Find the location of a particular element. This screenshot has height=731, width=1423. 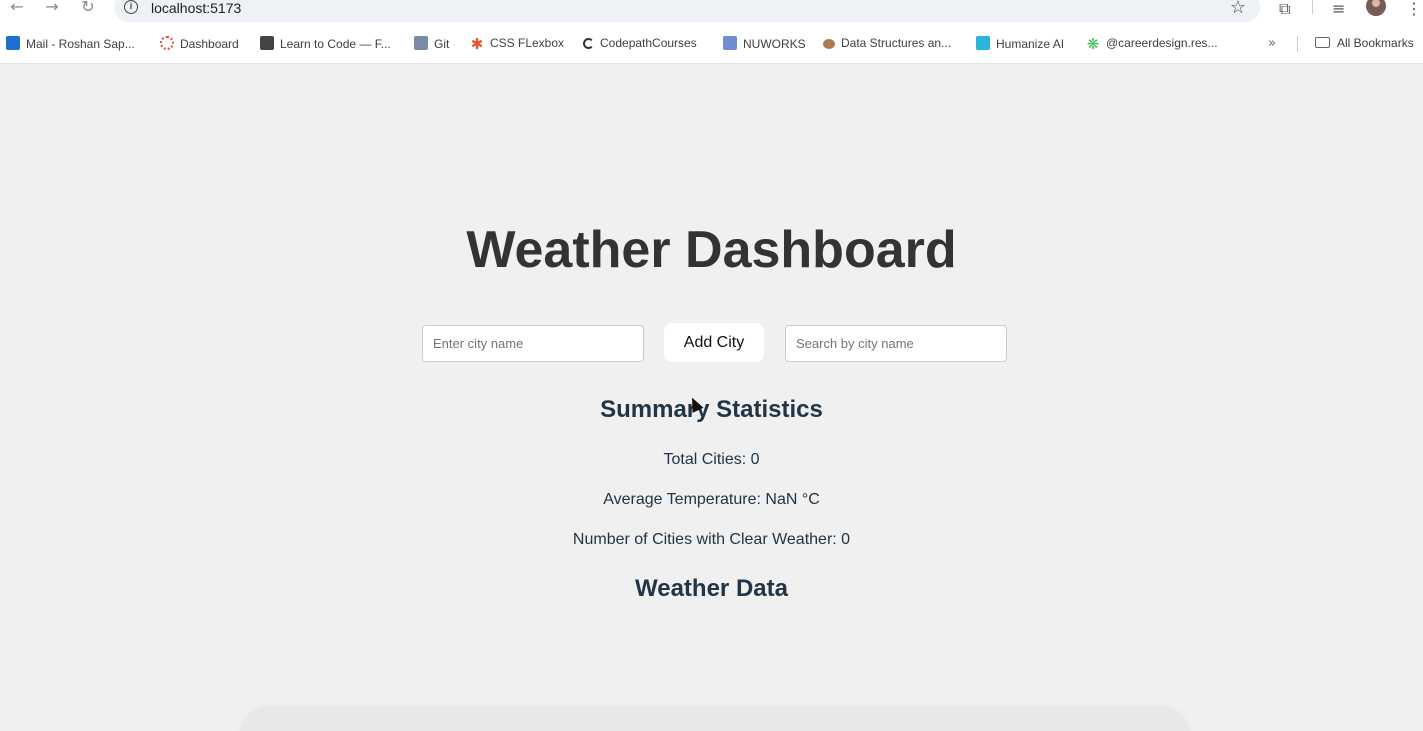

search-city-input is located at coordinates (896, 343).